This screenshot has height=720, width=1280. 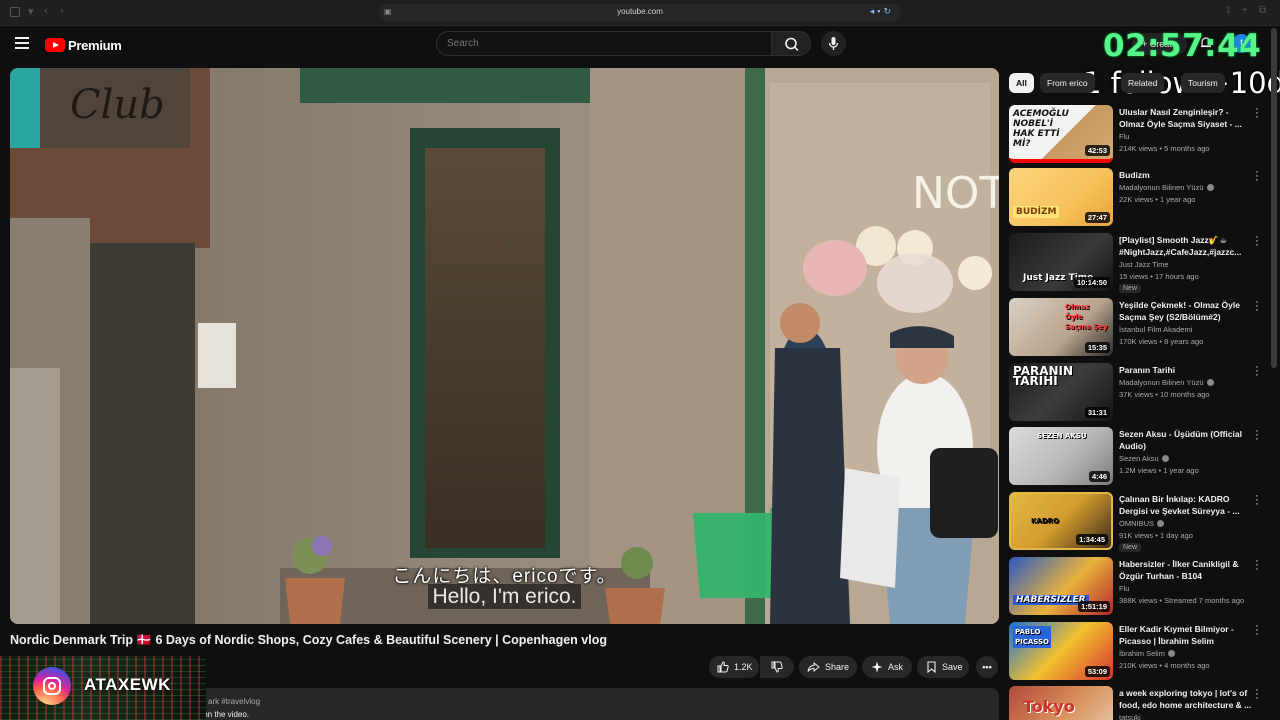 I want to click on recommendation-title: Sezen Aksu - Üşüdüm (Official Audio), so click(x=1186, y=440).